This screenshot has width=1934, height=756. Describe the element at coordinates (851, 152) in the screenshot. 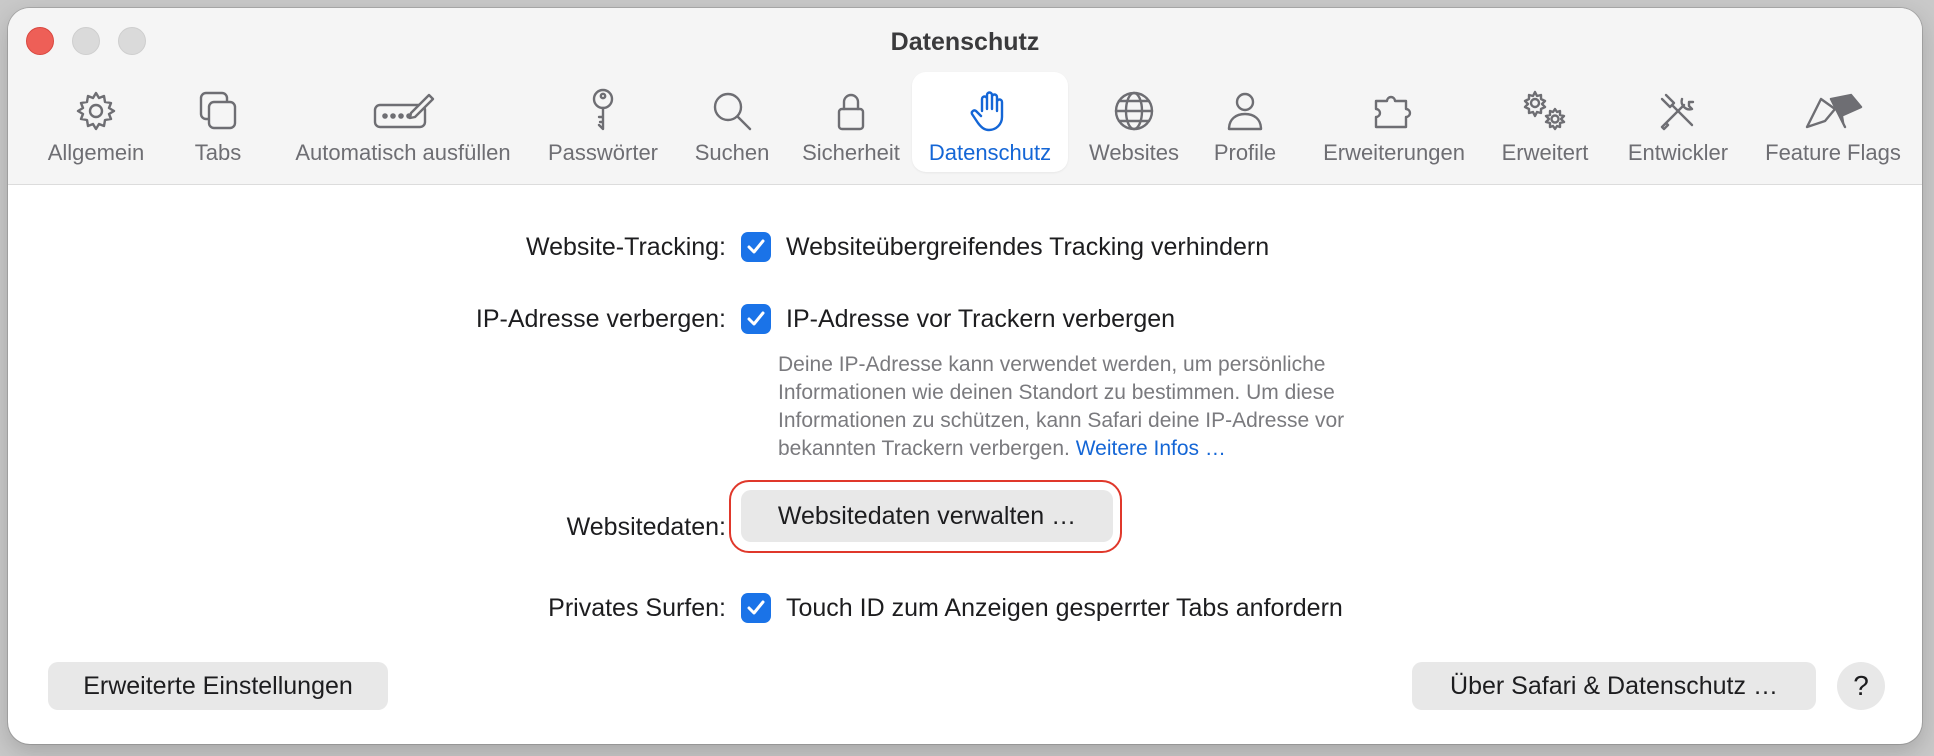

I see `tab-label: Sicherheit` at that location.